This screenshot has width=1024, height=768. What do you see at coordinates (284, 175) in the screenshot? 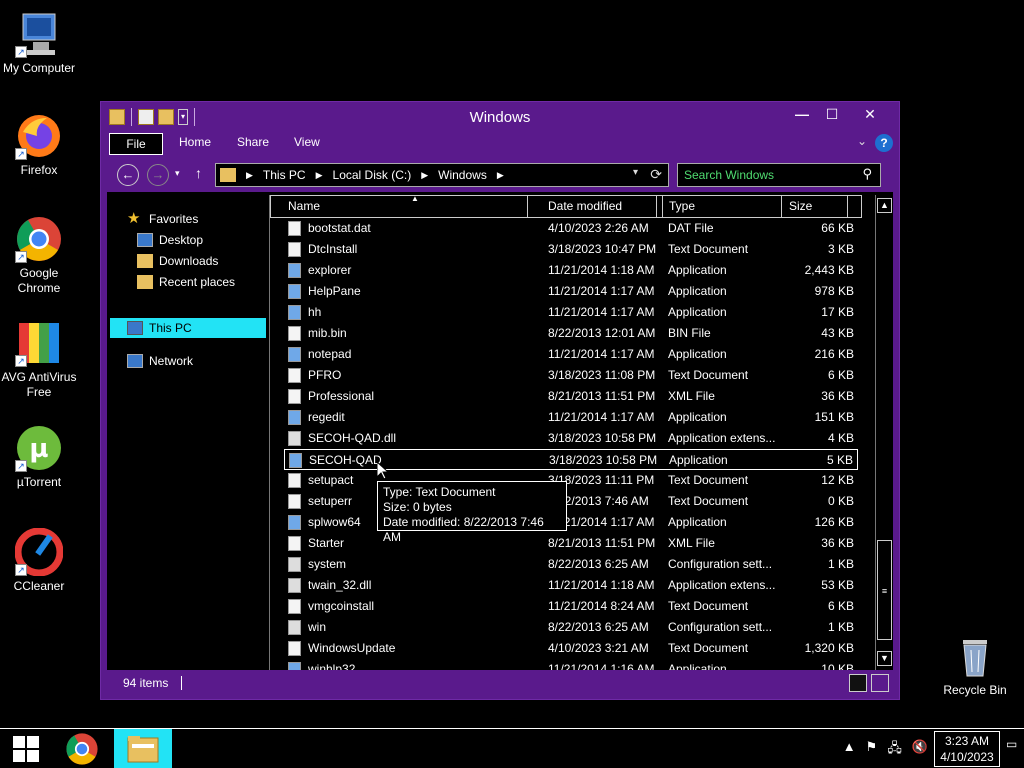
I see `breadcrumb-this-pc: This PC` at bounding box center [284, 175].